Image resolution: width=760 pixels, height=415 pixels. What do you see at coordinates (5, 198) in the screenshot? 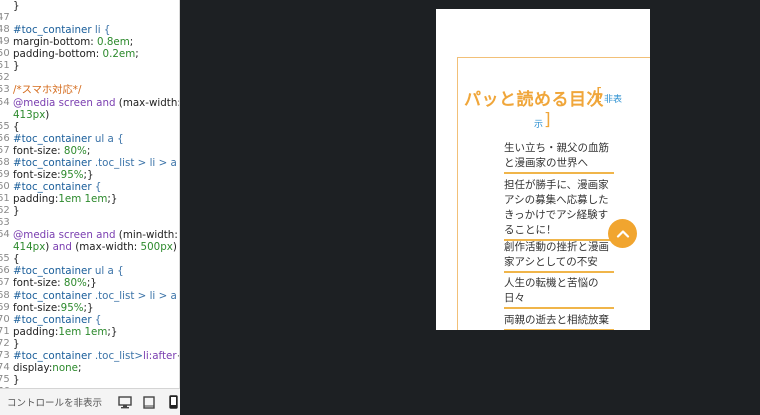
I see `line-number: 61` at bounding box center [5, 198].